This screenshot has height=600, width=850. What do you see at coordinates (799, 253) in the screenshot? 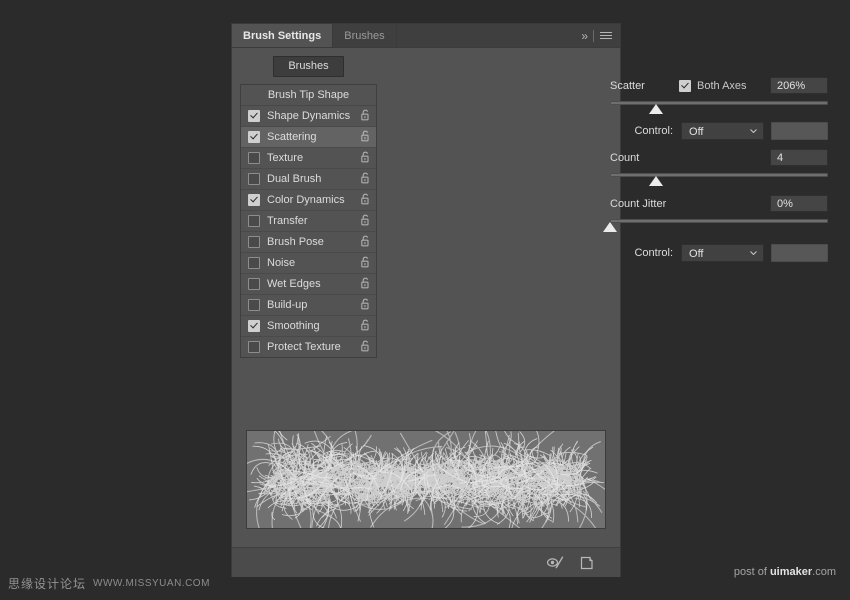
I see `count-jitter-control-extra-box` at bounding box center [799, 253].